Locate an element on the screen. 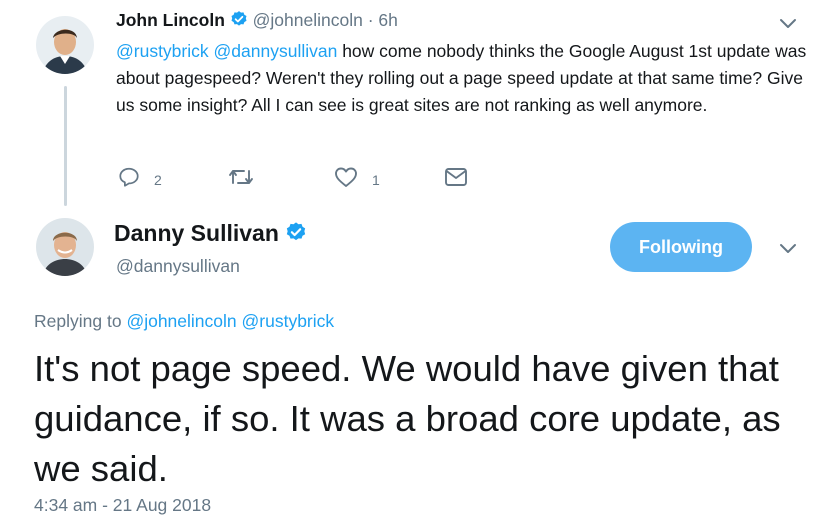 This screenshot has height=530, width=836. author-name: John Lincoln is located at coordinates (170, 20).